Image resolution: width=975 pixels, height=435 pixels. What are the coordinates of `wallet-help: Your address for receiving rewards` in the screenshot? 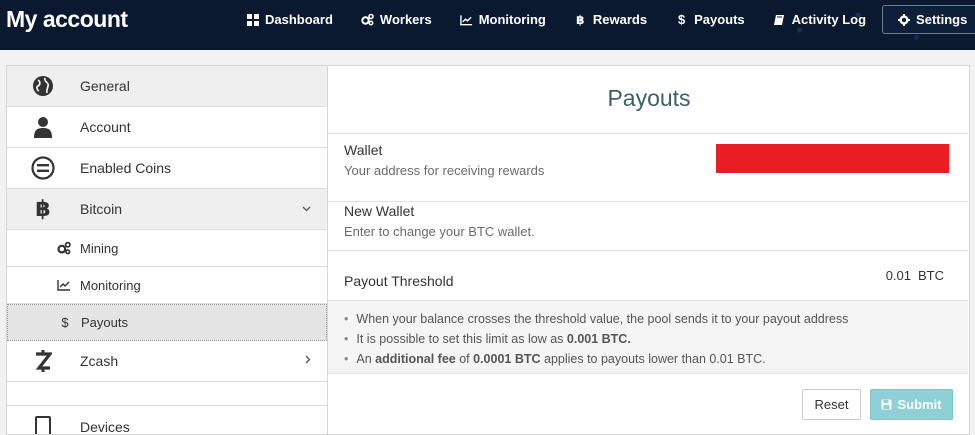 It's located at (444, 170).